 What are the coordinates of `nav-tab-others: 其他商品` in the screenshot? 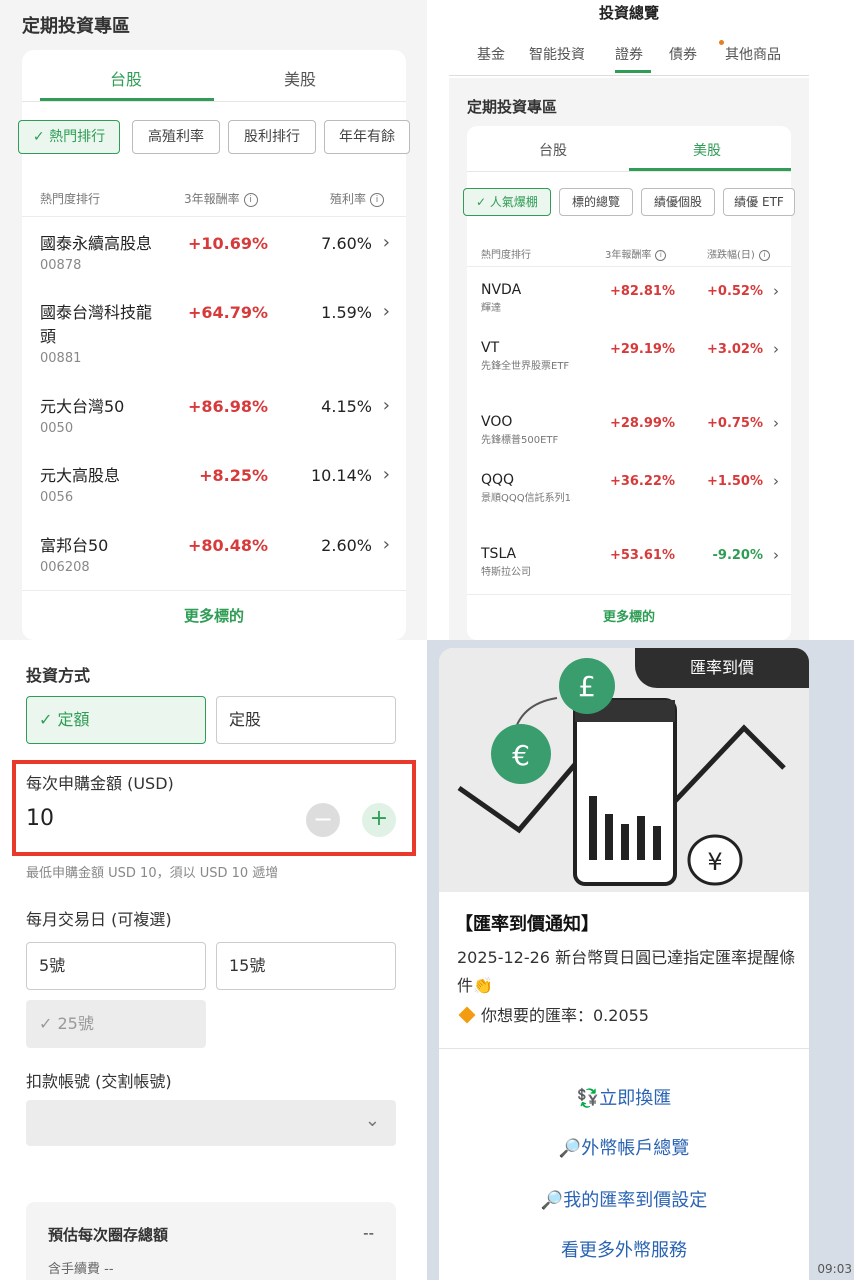 It's located at (753, 54).